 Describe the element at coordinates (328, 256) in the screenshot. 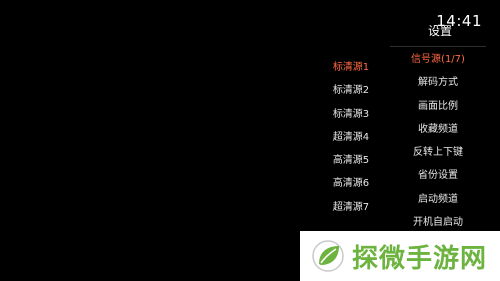

I see `leaf-logo-icon` at that location.